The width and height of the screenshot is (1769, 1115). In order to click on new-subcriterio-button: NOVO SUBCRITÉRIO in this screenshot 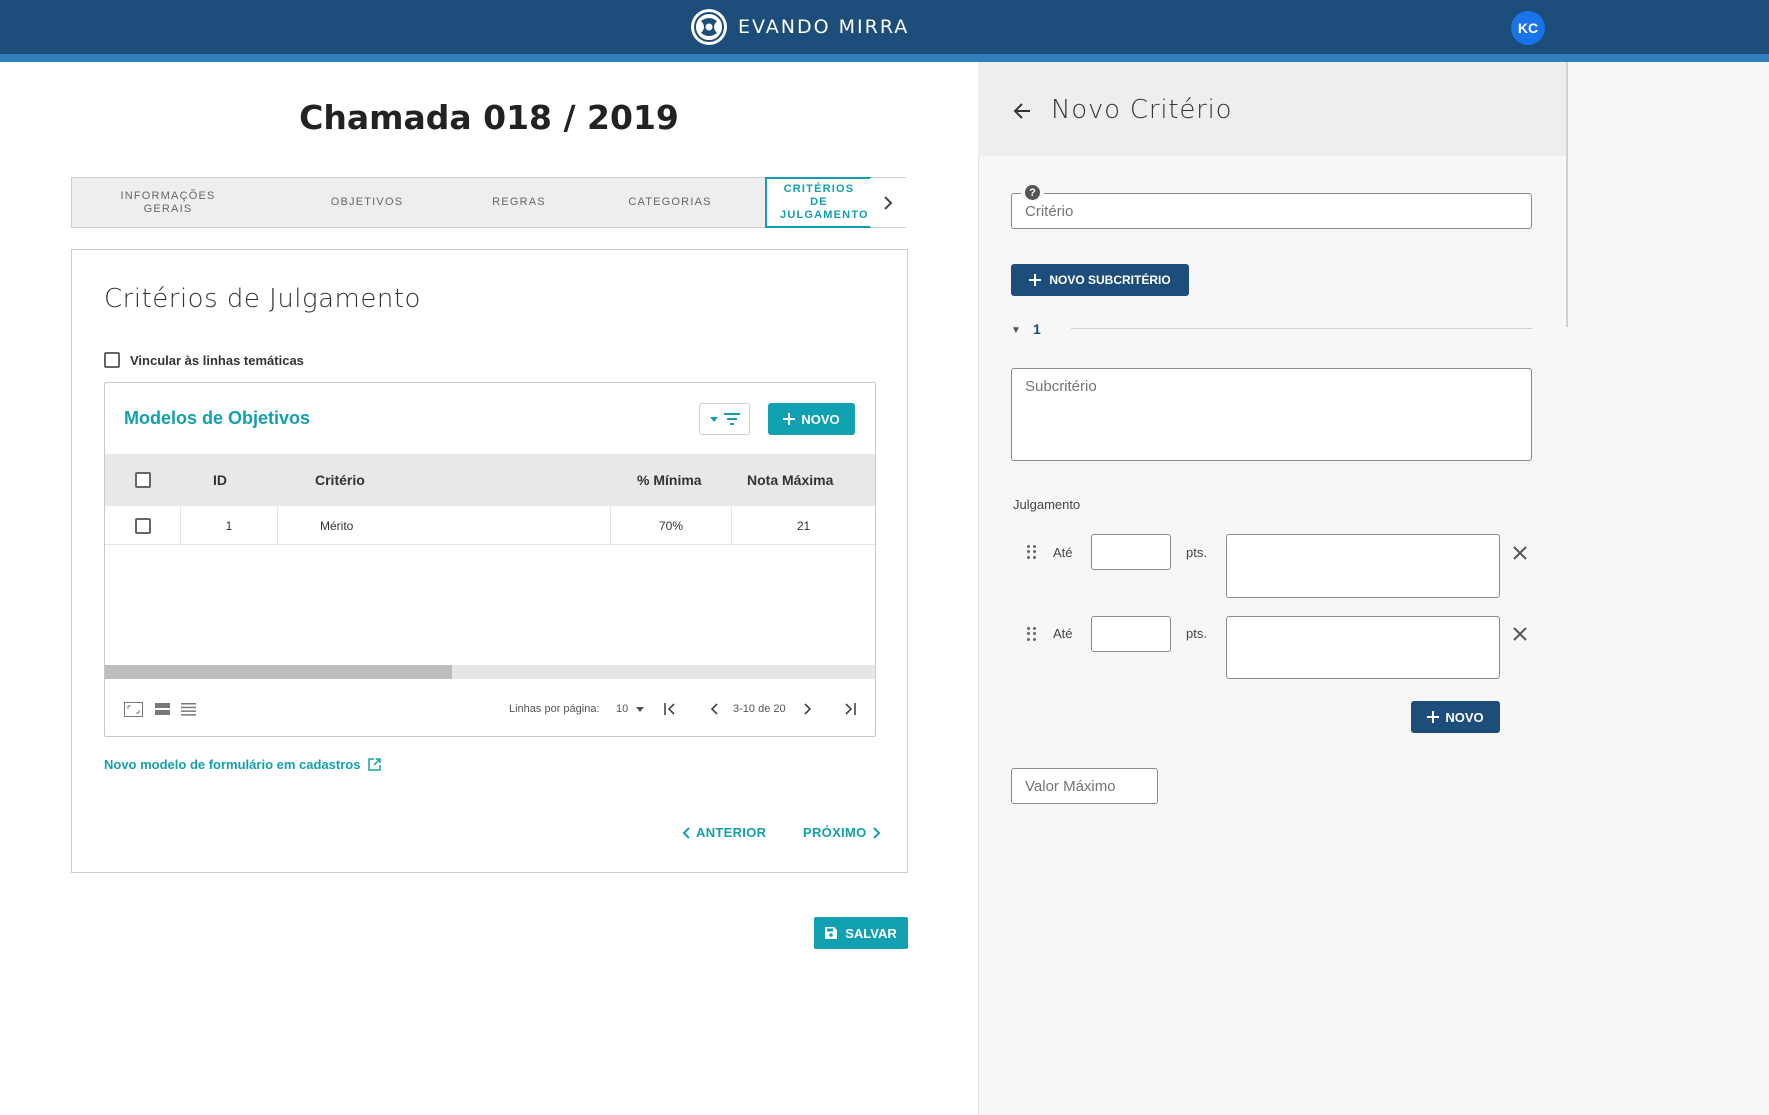, I will do `click(1100, 280)`.